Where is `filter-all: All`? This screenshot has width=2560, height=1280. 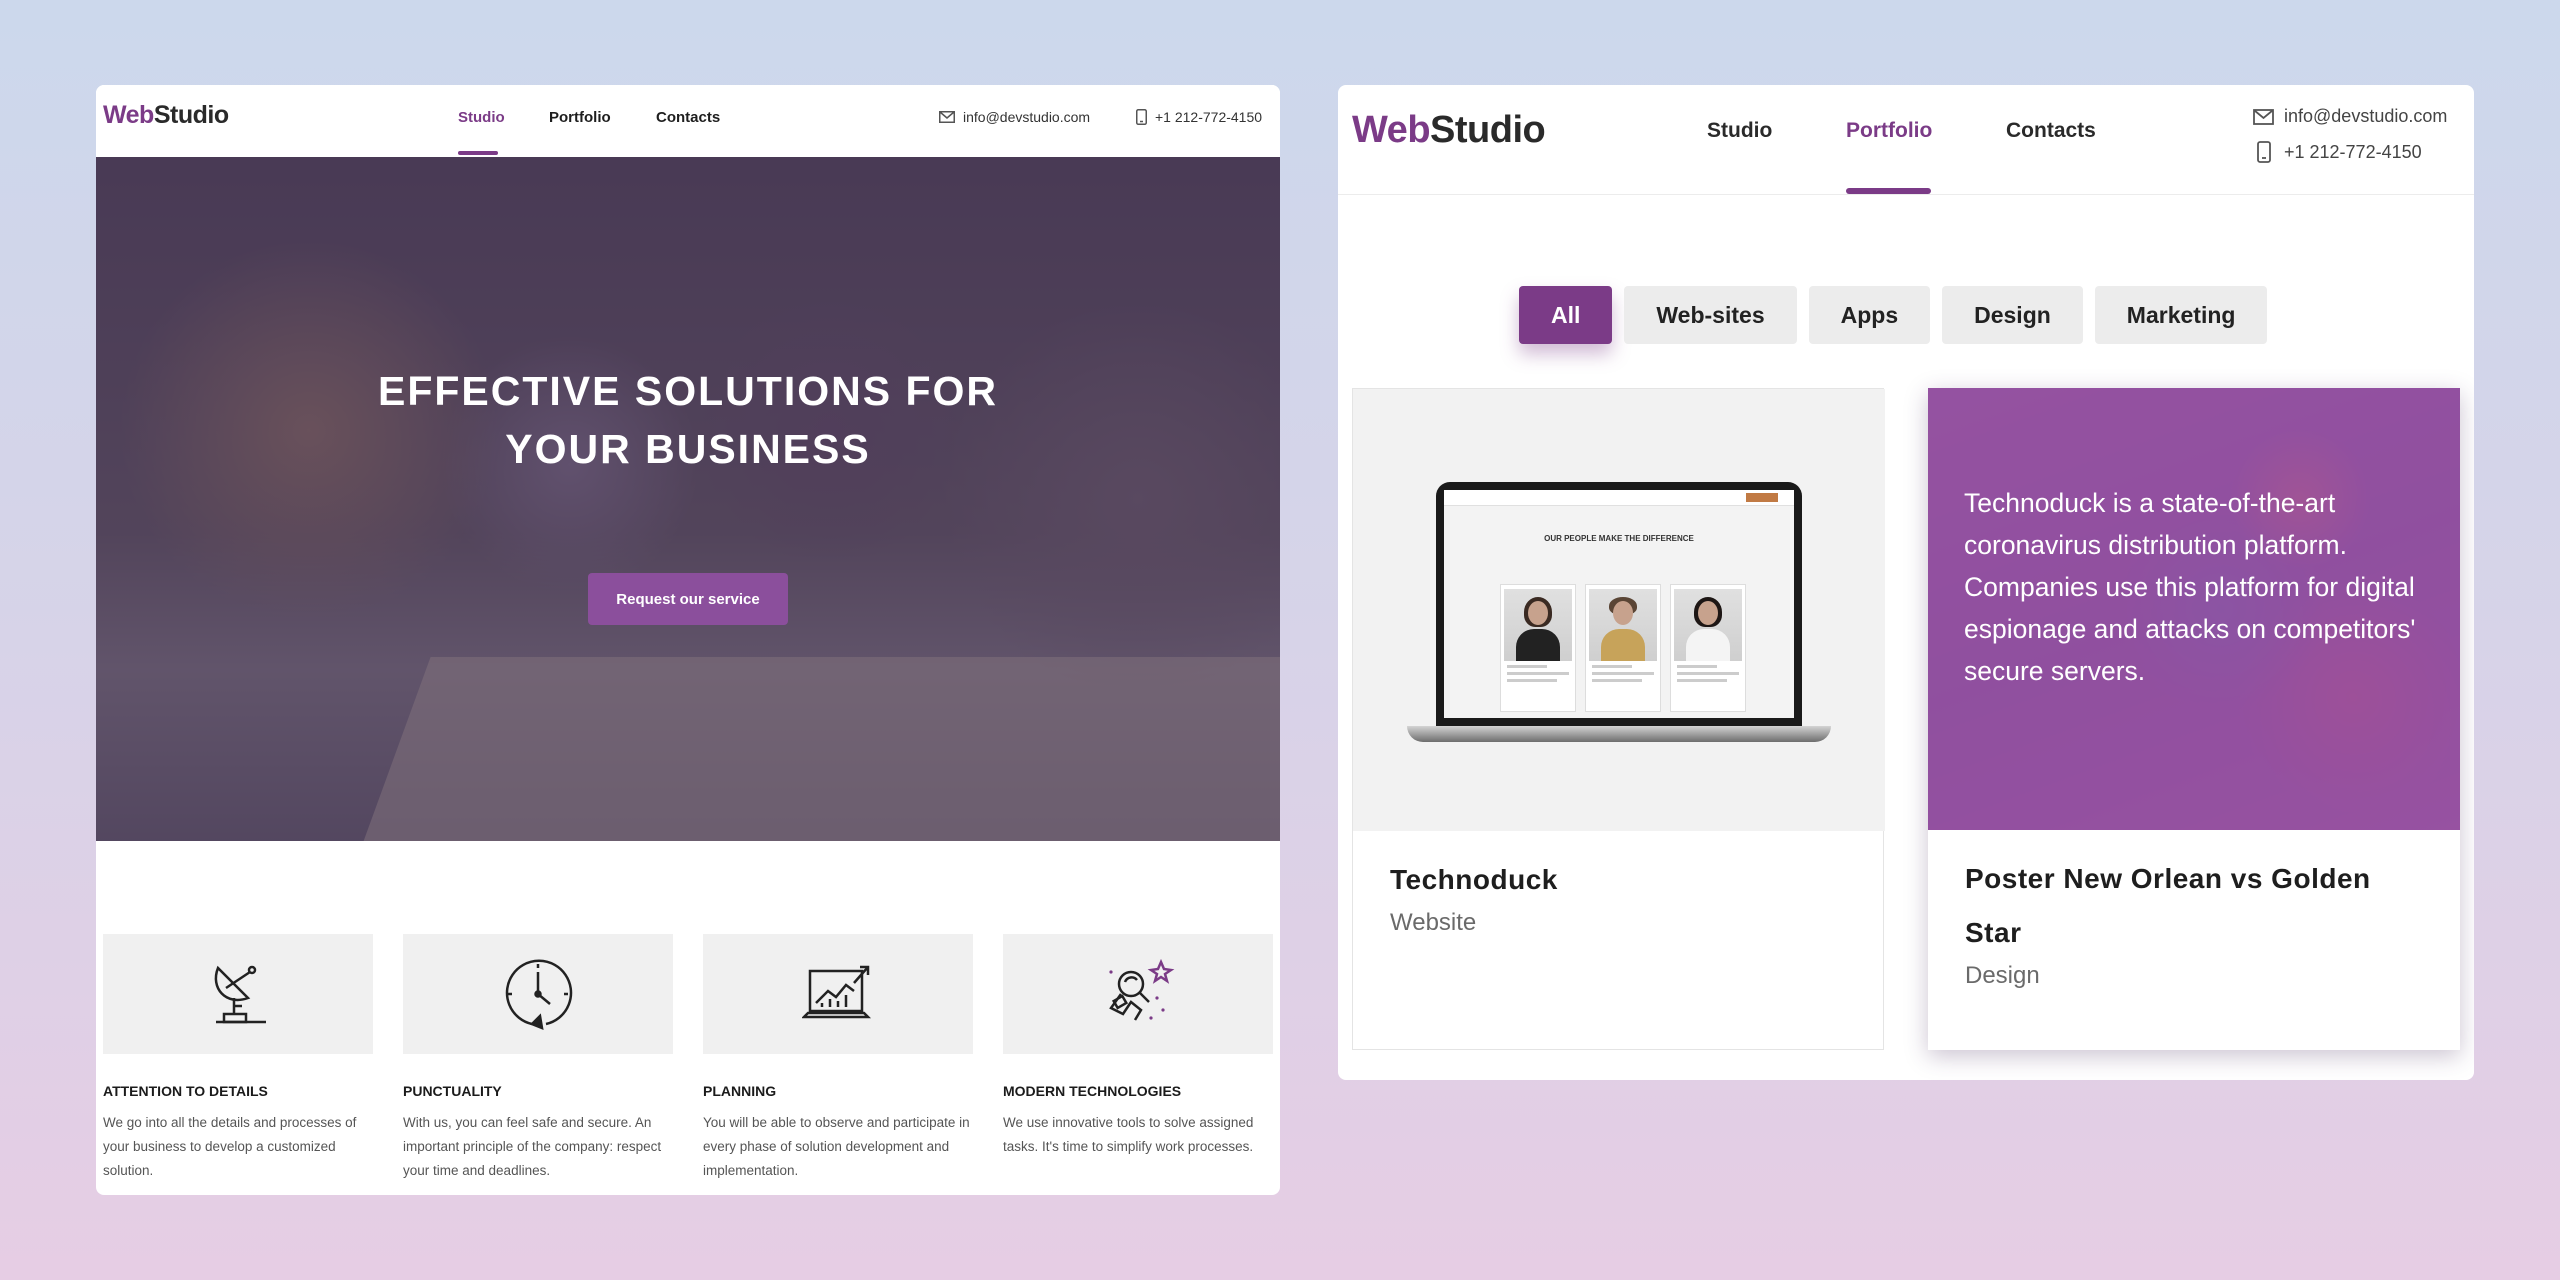
filter-all: All is located at coordinates (1566, 315).